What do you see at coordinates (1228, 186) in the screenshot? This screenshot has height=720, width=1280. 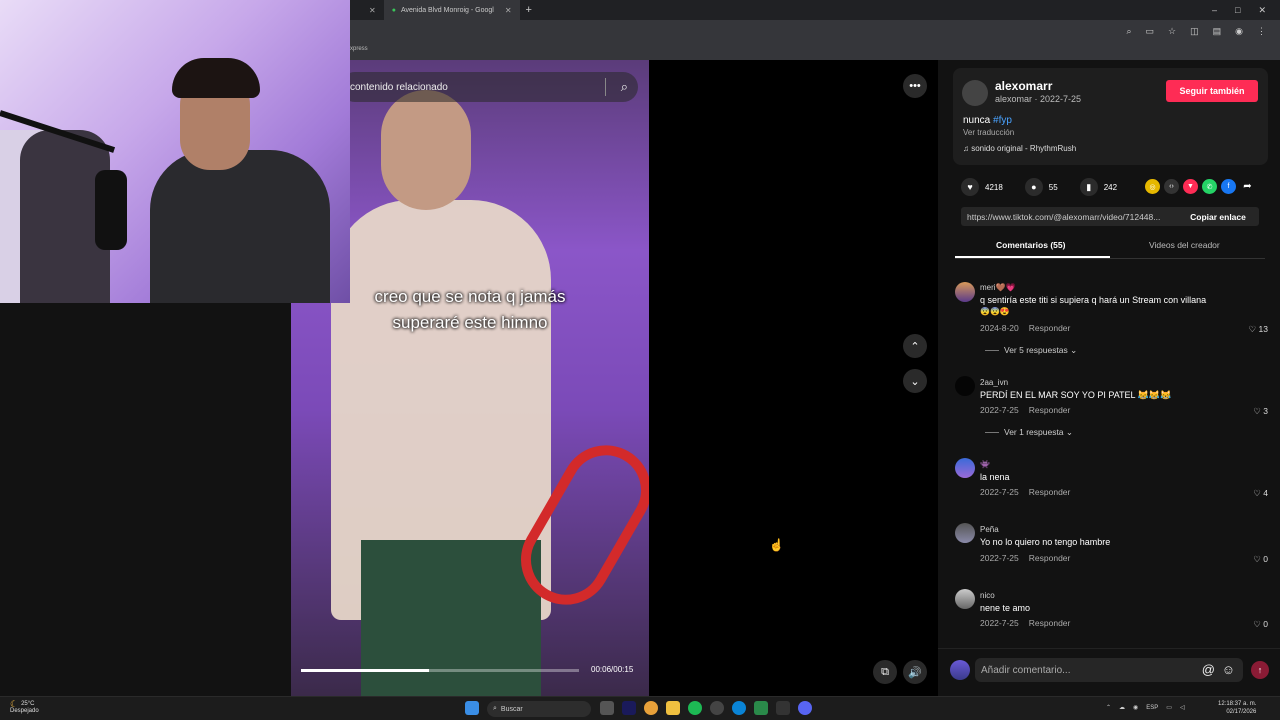 I see `facebook-icon: f` at bounding box center [1228, 186].